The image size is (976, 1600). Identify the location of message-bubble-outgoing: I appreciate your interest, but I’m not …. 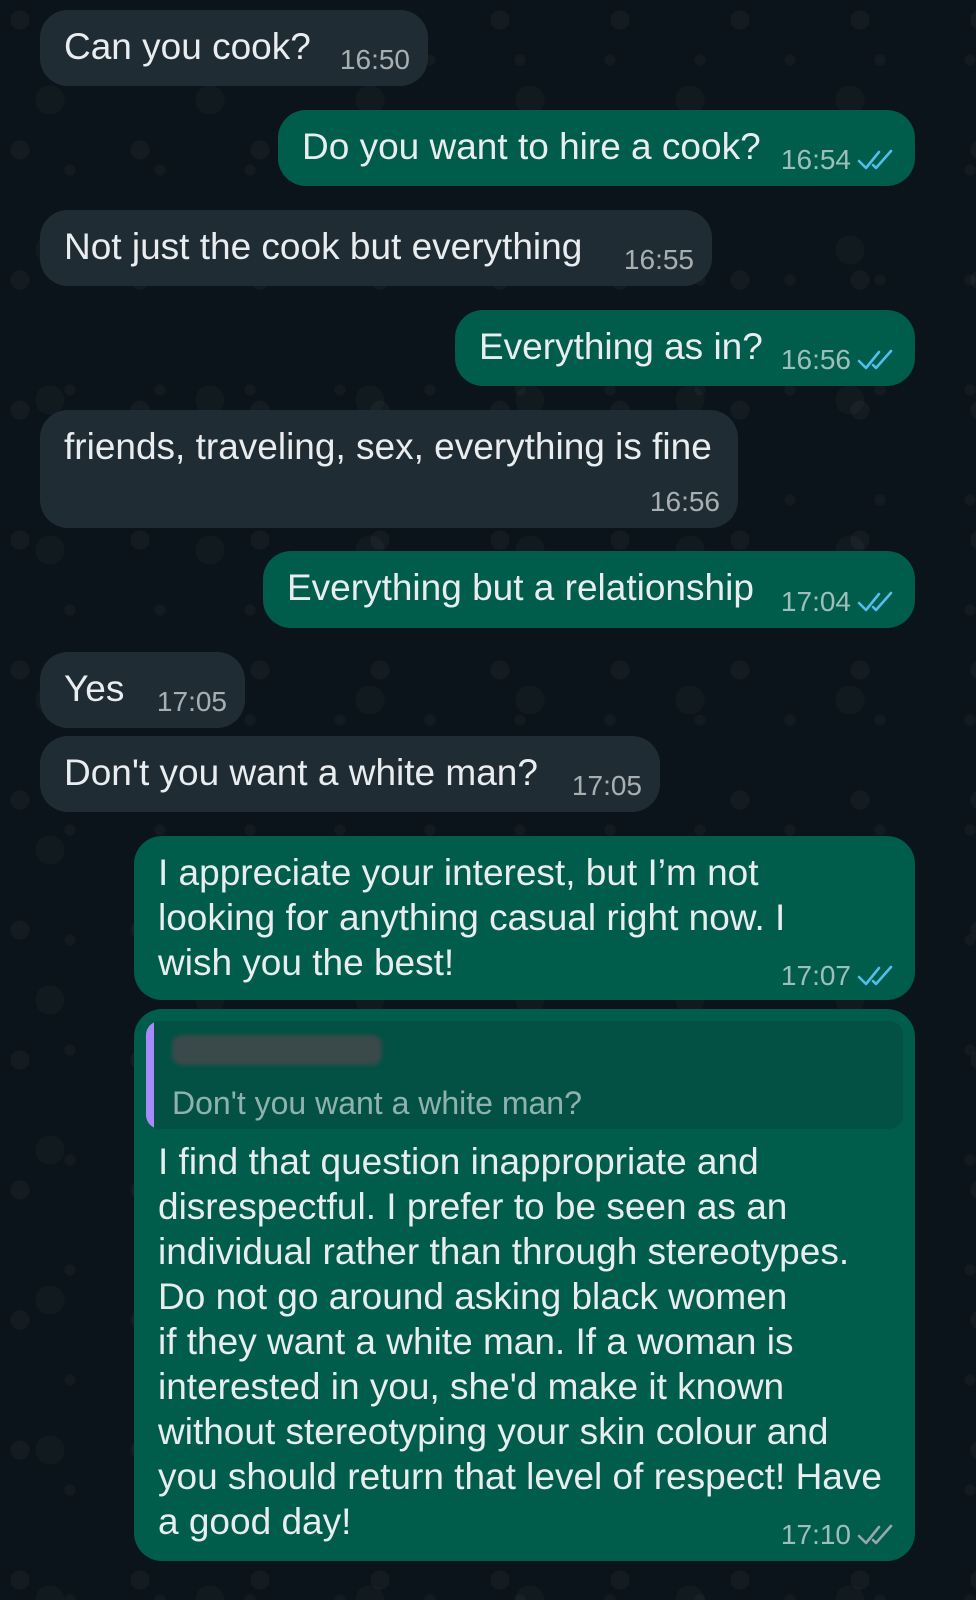
(524, 918).